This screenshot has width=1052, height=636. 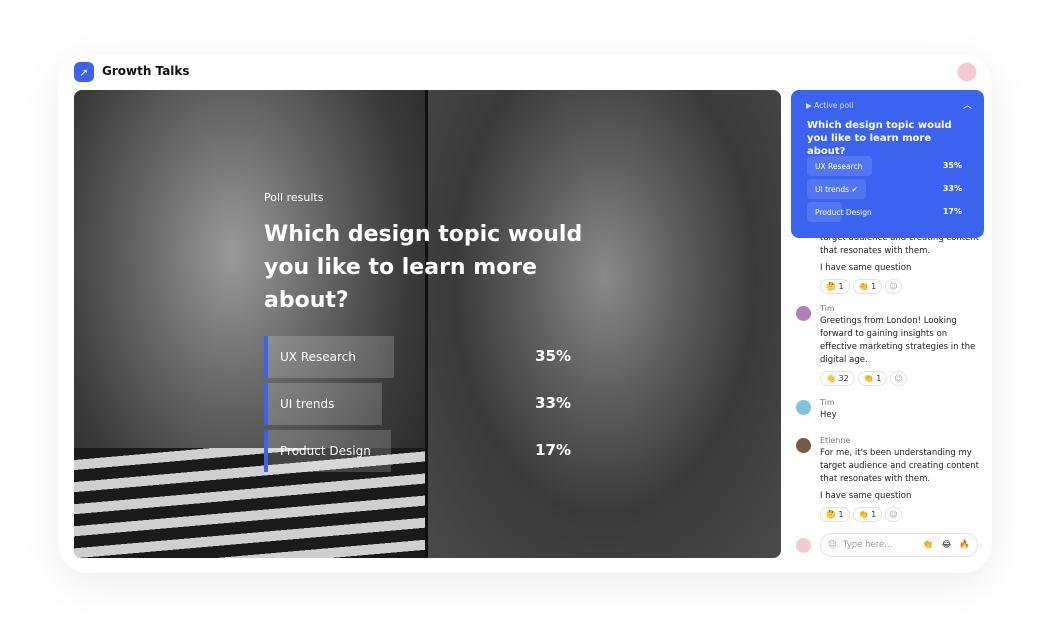 What do you see at coordinates (891, 410) in the screenshot?
I see `chat-message: Tim Hey` at bounding box center [891, 410].